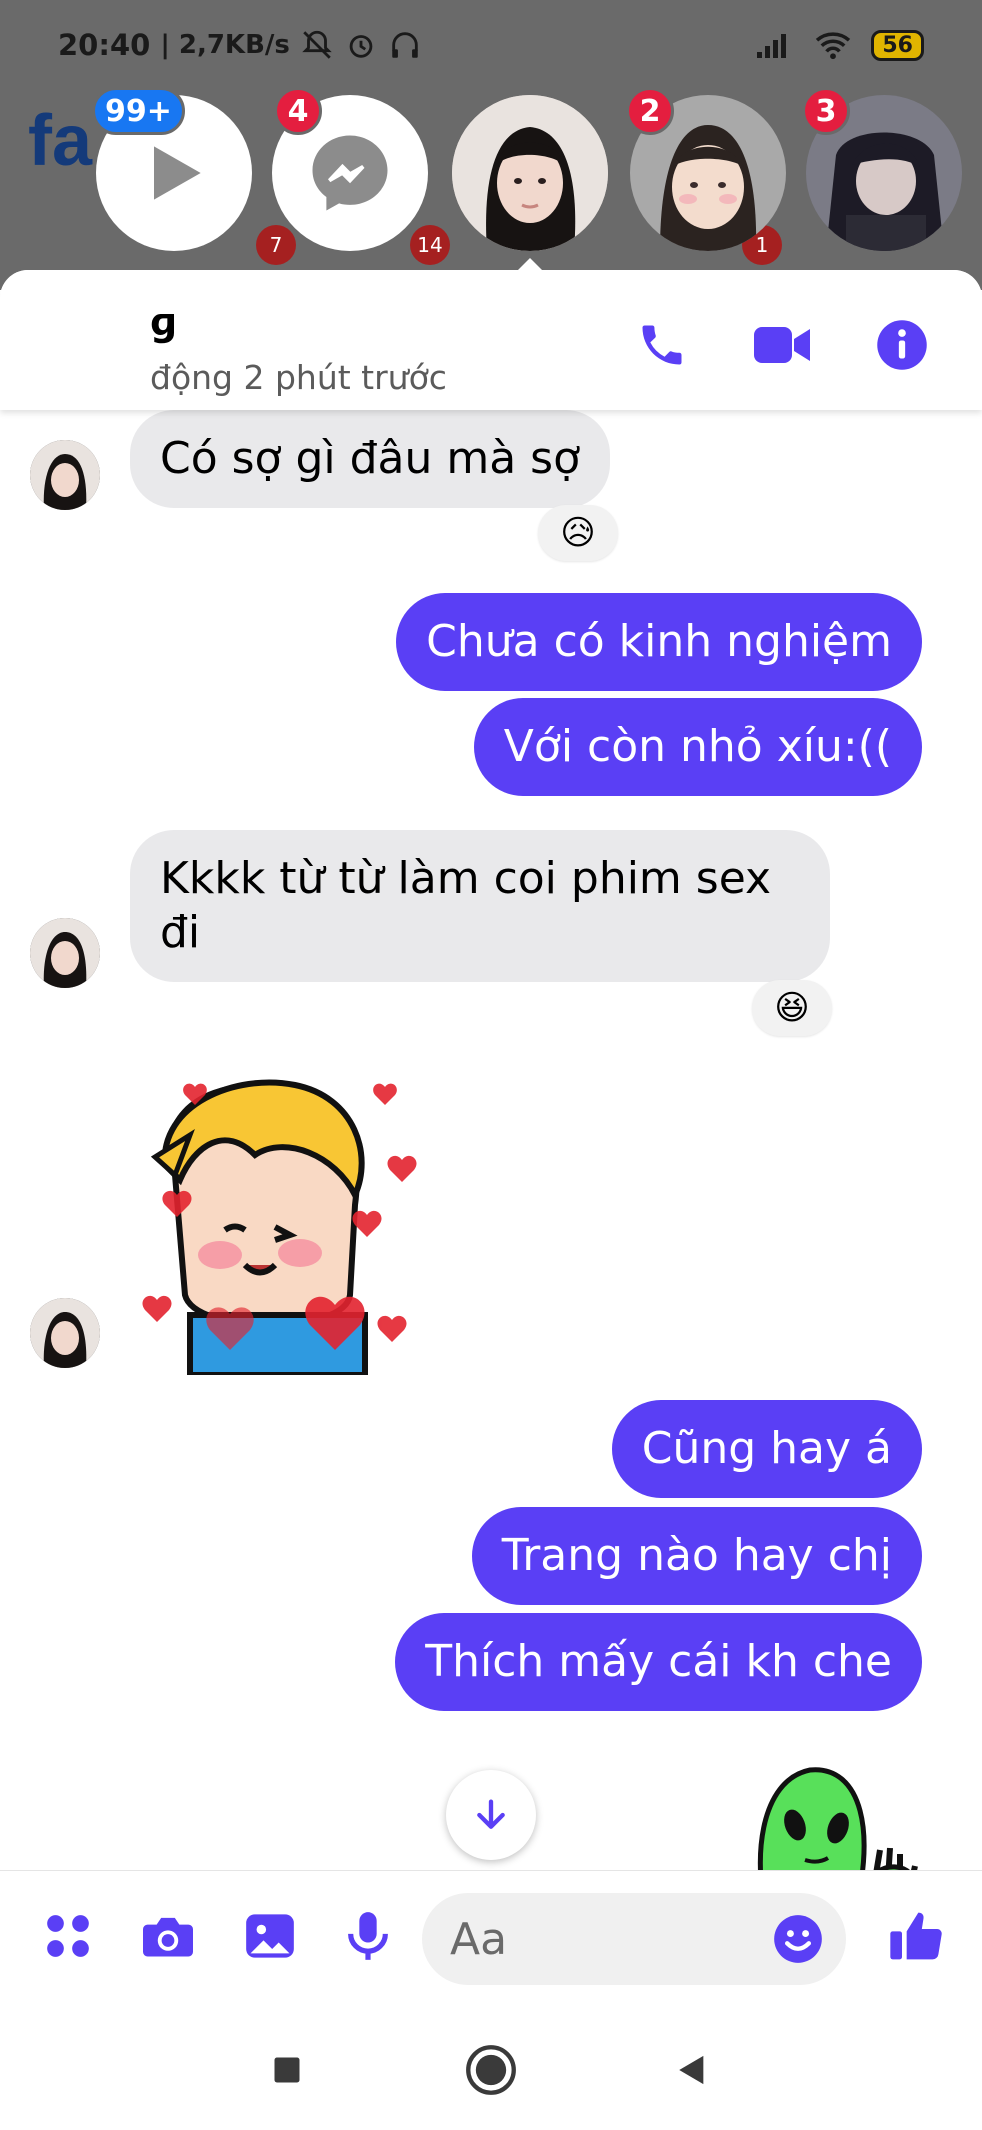 This screenshot has width=982, height=2130. What do you see at coordinates (270, 1936) in the screenshot?
I see `gallery-icon` at bounding box center [270, 1936].